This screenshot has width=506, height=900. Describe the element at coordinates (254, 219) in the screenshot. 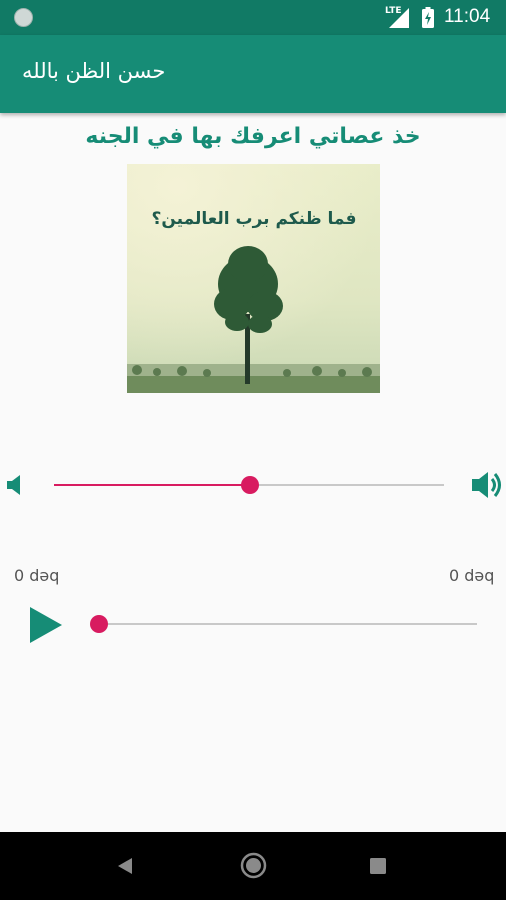

I see `cover-caption: فما ظنكم برب العالمين؟` at that location.